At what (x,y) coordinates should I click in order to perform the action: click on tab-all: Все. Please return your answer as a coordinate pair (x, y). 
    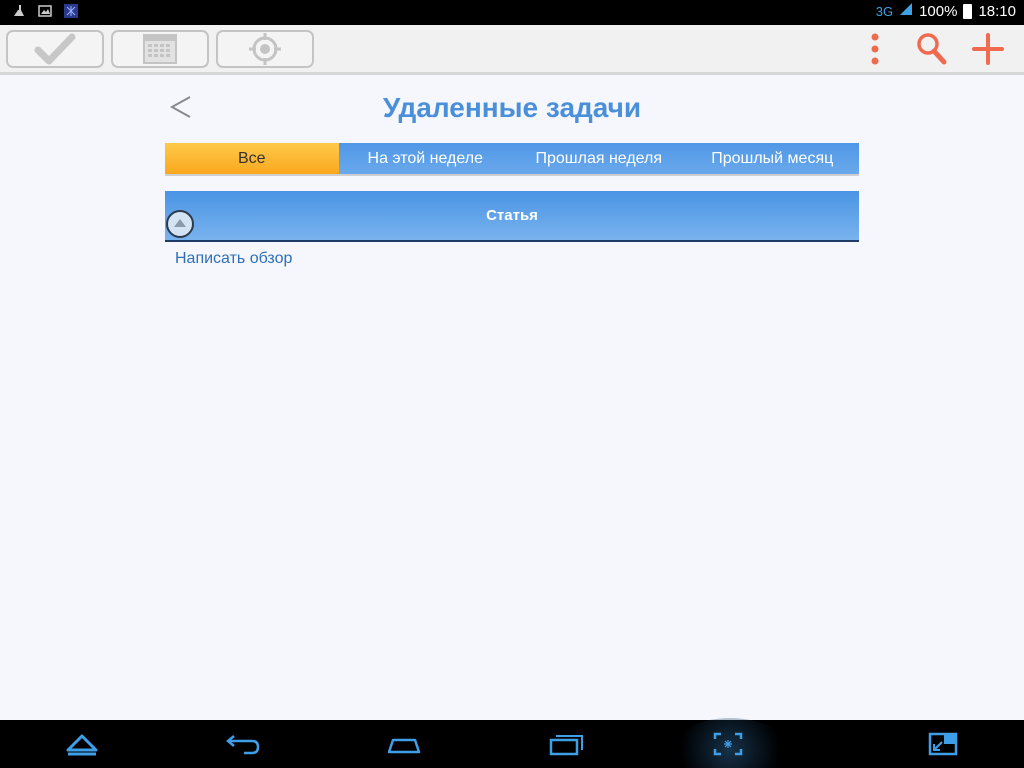
    Looking at the image, I should click on (252, 158).